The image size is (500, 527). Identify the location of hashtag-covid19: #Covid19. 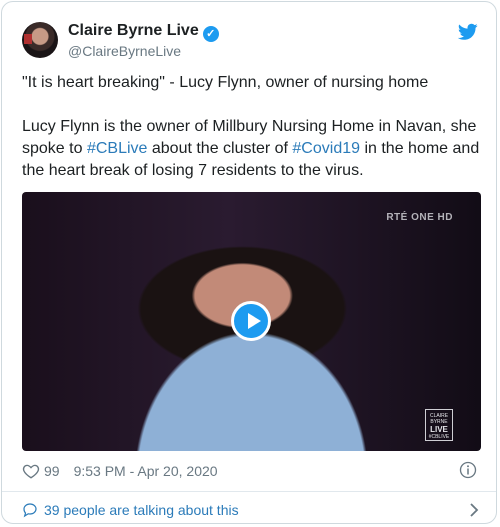
(326, 148).